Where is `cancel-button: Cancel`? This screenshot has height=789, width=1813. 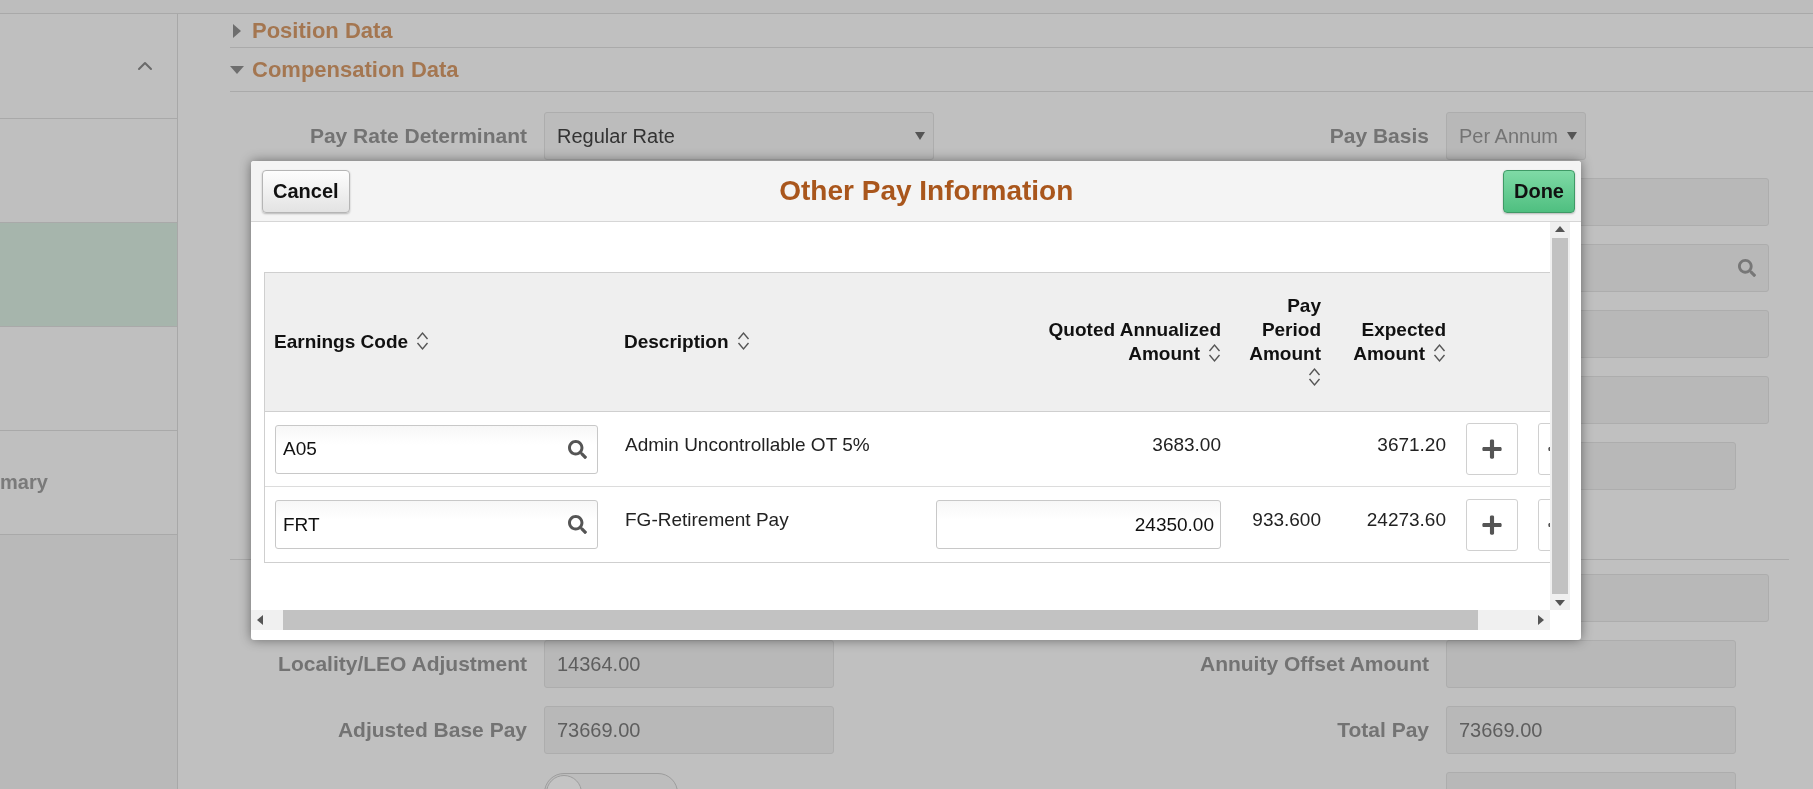
cancel-button: Cancel is located at coordinates (306, 191).